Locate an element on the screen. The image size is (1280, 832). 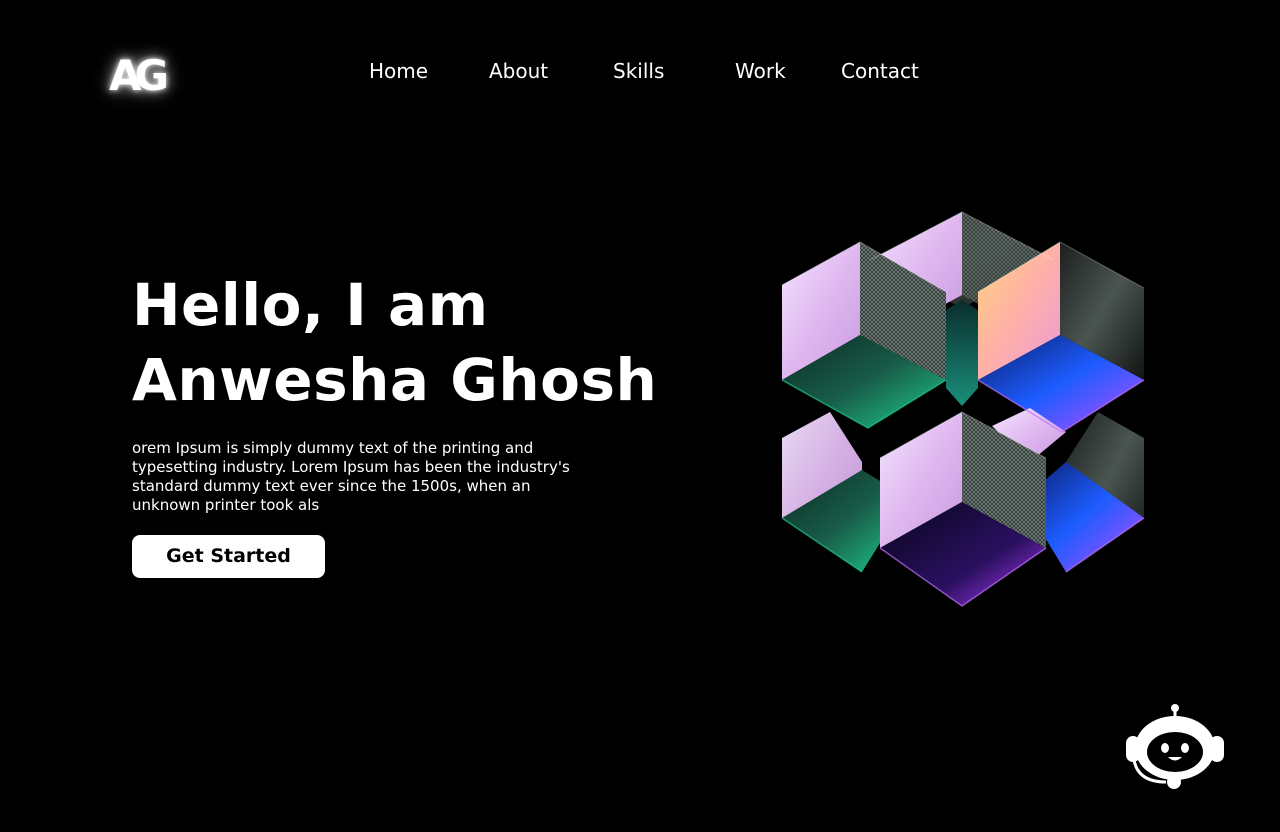
nav-item-contact: Contact is located at coordinates (880, 71).